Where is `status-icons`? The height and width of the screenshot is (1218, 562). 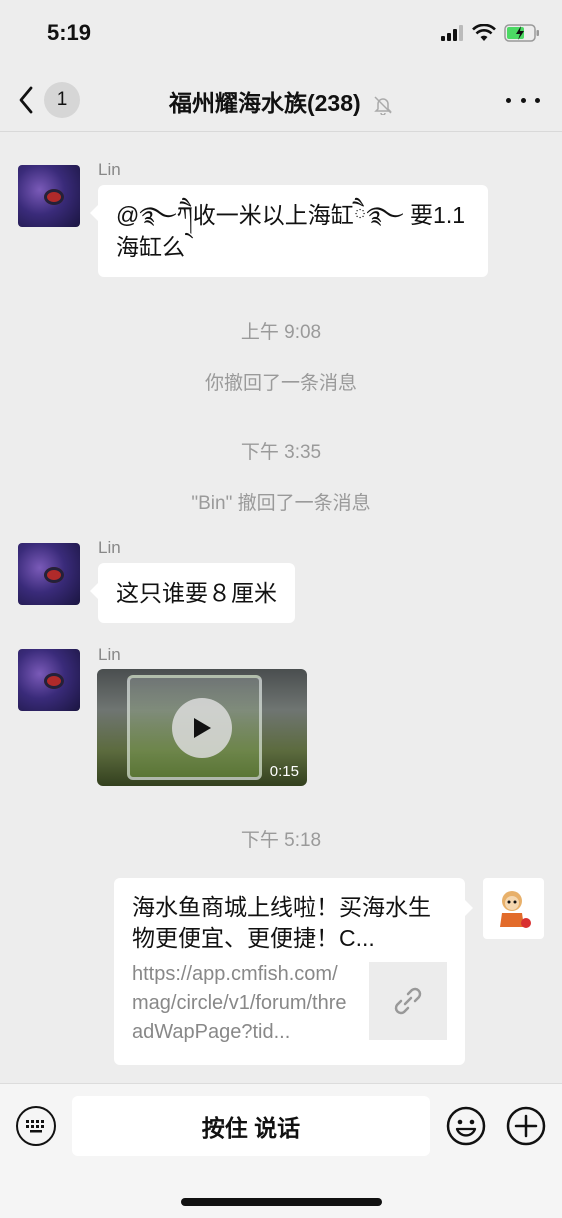 status-icons is located at coordinates (490, 33).